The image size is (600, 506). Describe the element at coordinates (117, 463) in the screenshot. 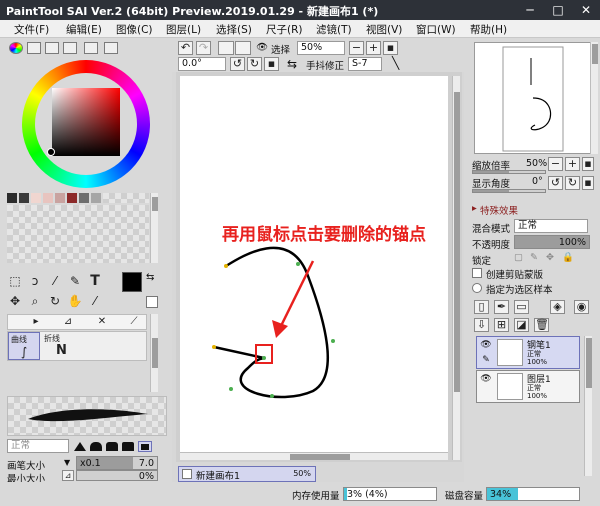

I see `brush-size-slider: x0.1 7.0` at that location.